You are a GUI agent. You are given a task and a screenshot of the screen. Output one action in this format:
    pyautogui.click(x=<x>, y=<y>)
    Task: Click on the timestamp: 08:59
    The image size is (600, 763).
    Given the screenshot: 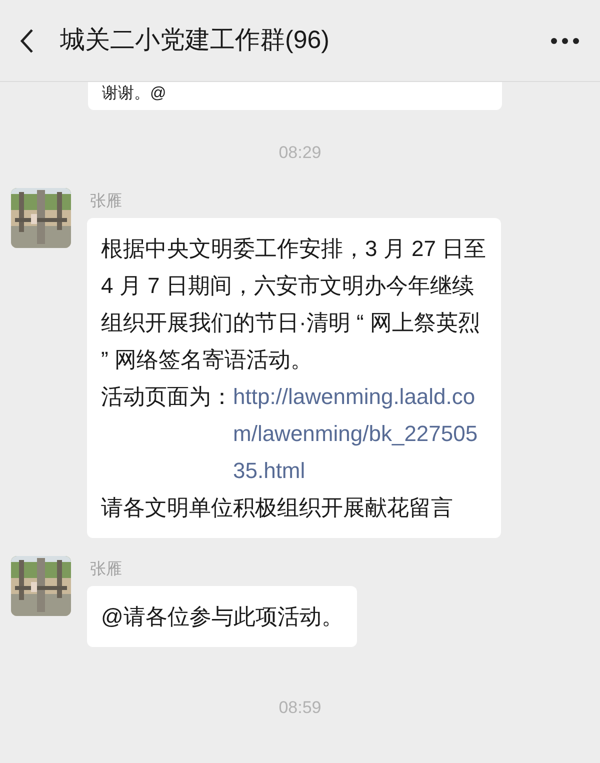 What is the action you would take?
    pyautogui.click(x=300, y=707)
    